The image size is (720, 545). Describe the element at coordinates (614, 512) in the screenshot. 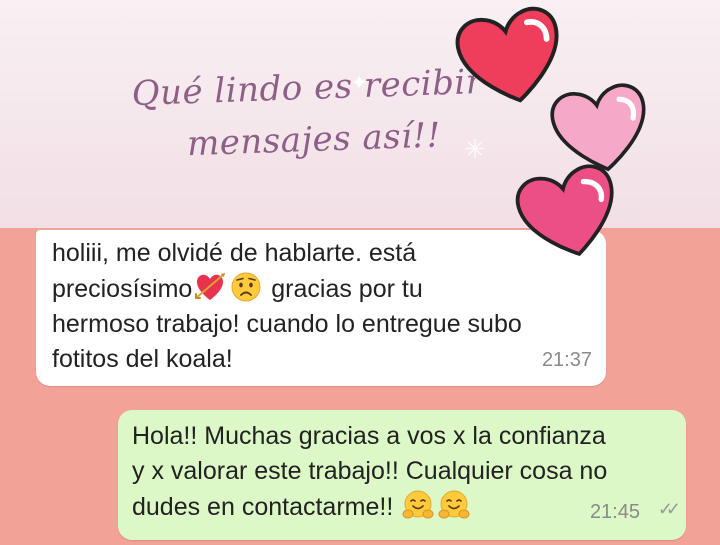

I see `message-timestamp: 21:45` at that location.